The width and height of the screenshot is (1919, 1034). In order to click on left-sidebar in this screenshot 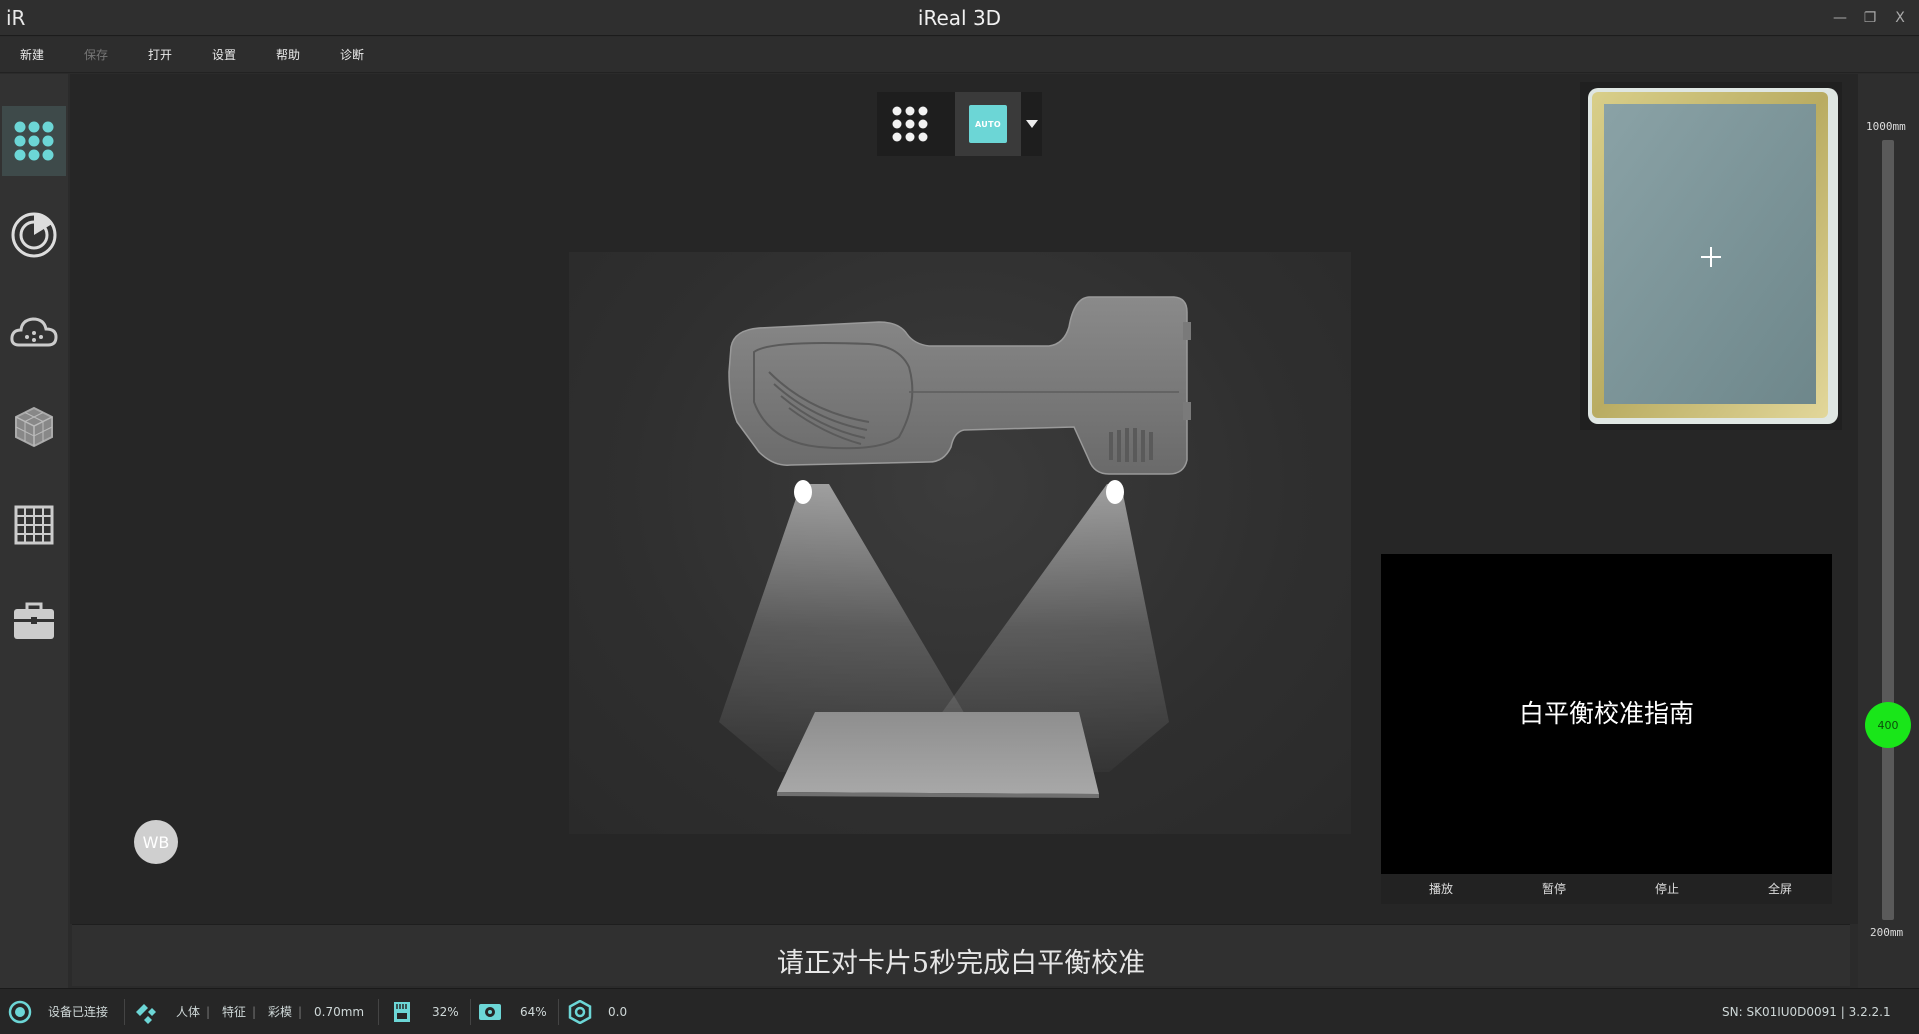, I will do `click(34, 531)`.